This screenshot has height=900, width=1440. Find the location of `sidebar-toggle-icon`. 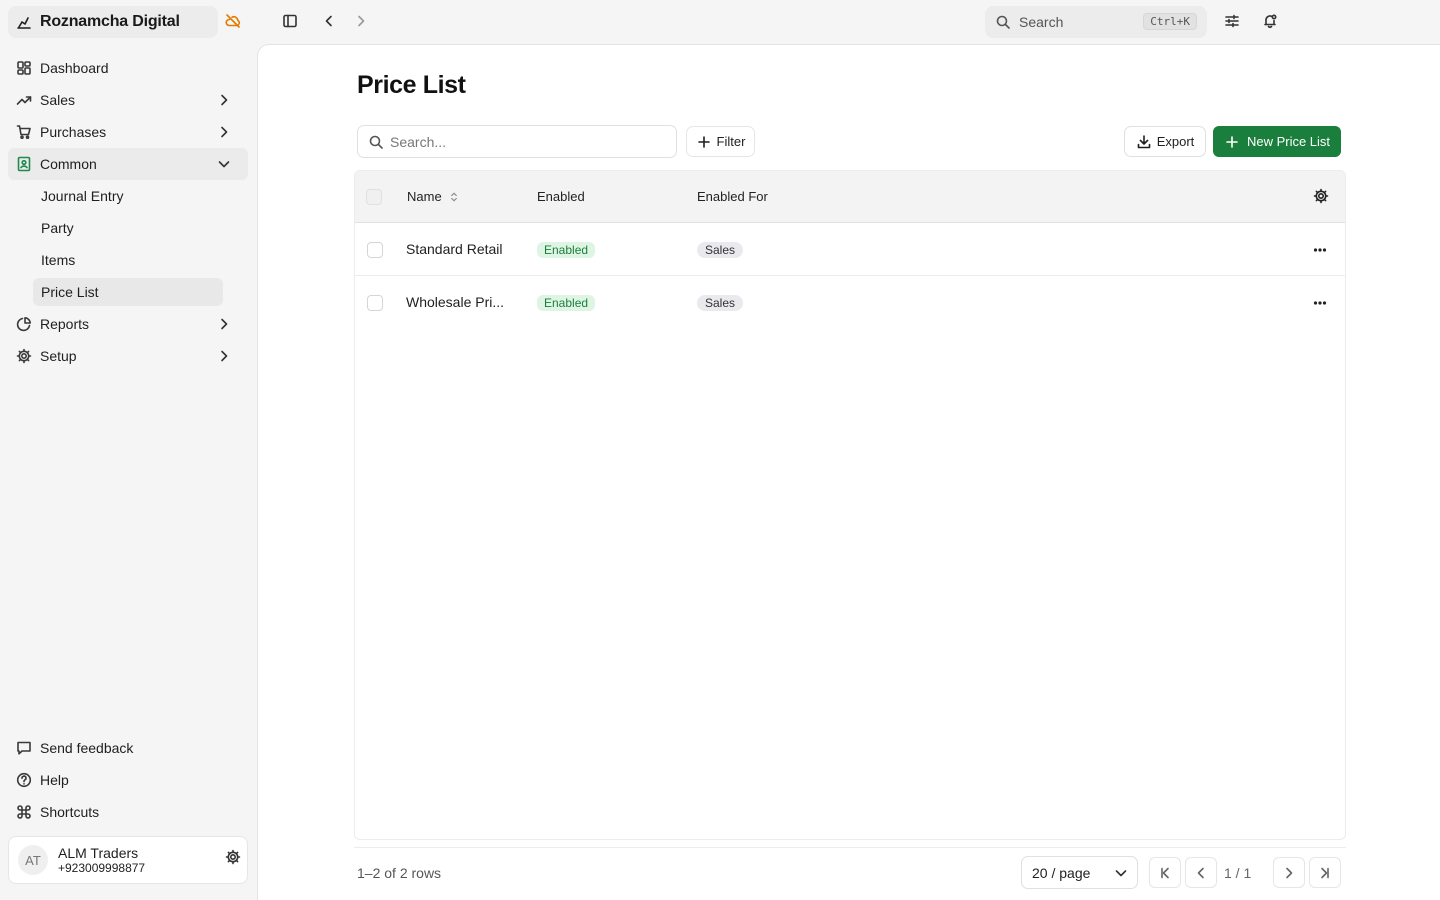

sidebar-toggle-icon is located at coordinates (290, 21).